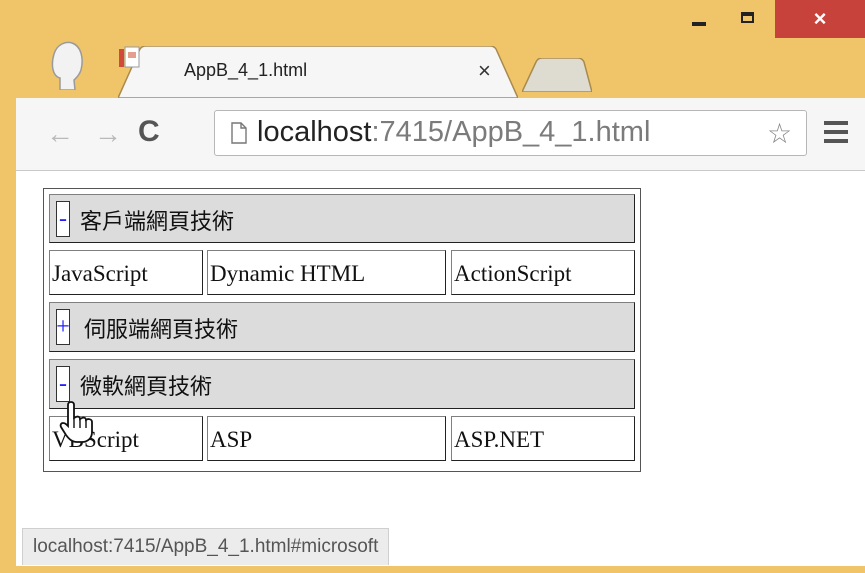 The image size is (865, 573). I want to click on table-cell: ActionScript, so click(543, 272).